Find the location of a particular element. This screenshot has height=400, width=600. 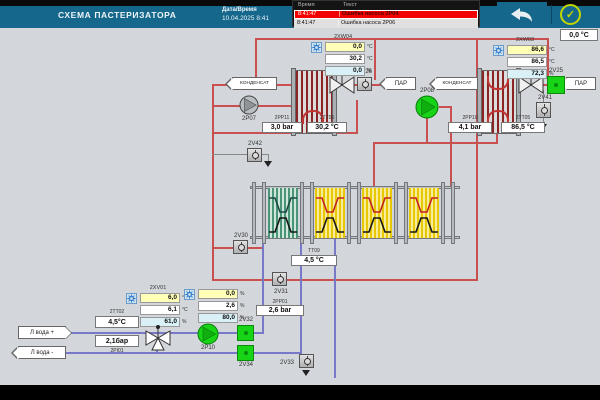

actual-value: 86,5 is located at coordinates (527, 62).